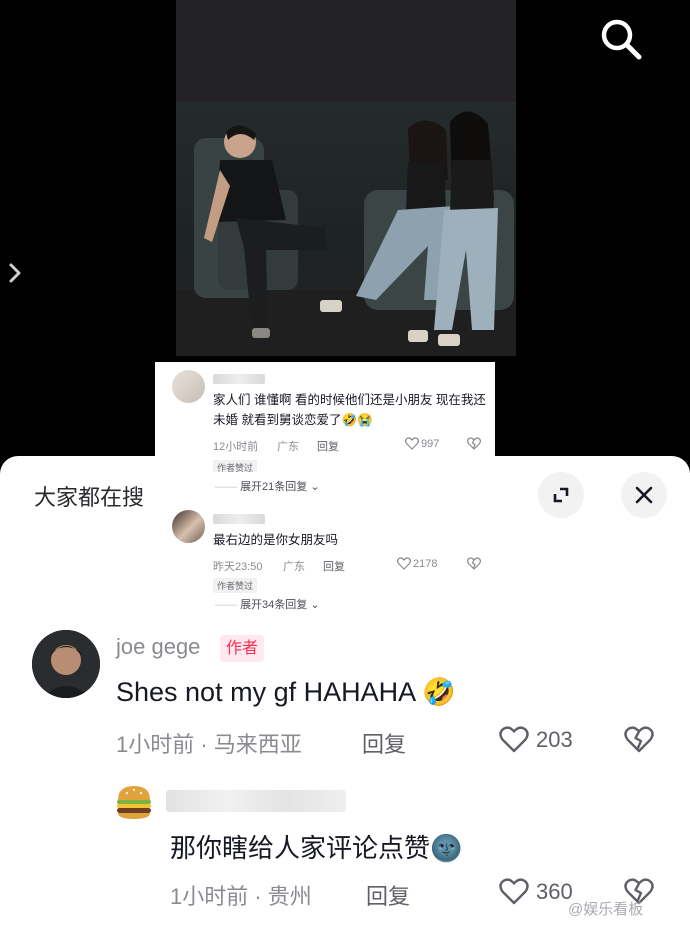 This screenshot has width=690, height=928. I want to click on sheet-title: 大家都在搜, so click(89, 497).